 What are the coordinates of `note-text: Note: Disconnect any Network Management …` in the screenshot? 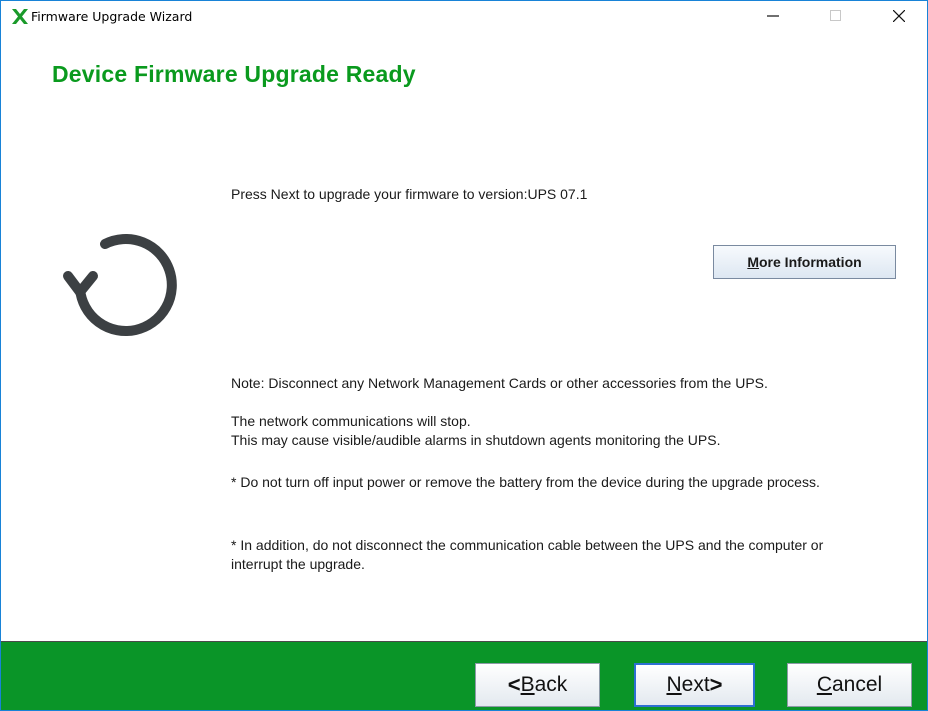 It's located at (499, 383).